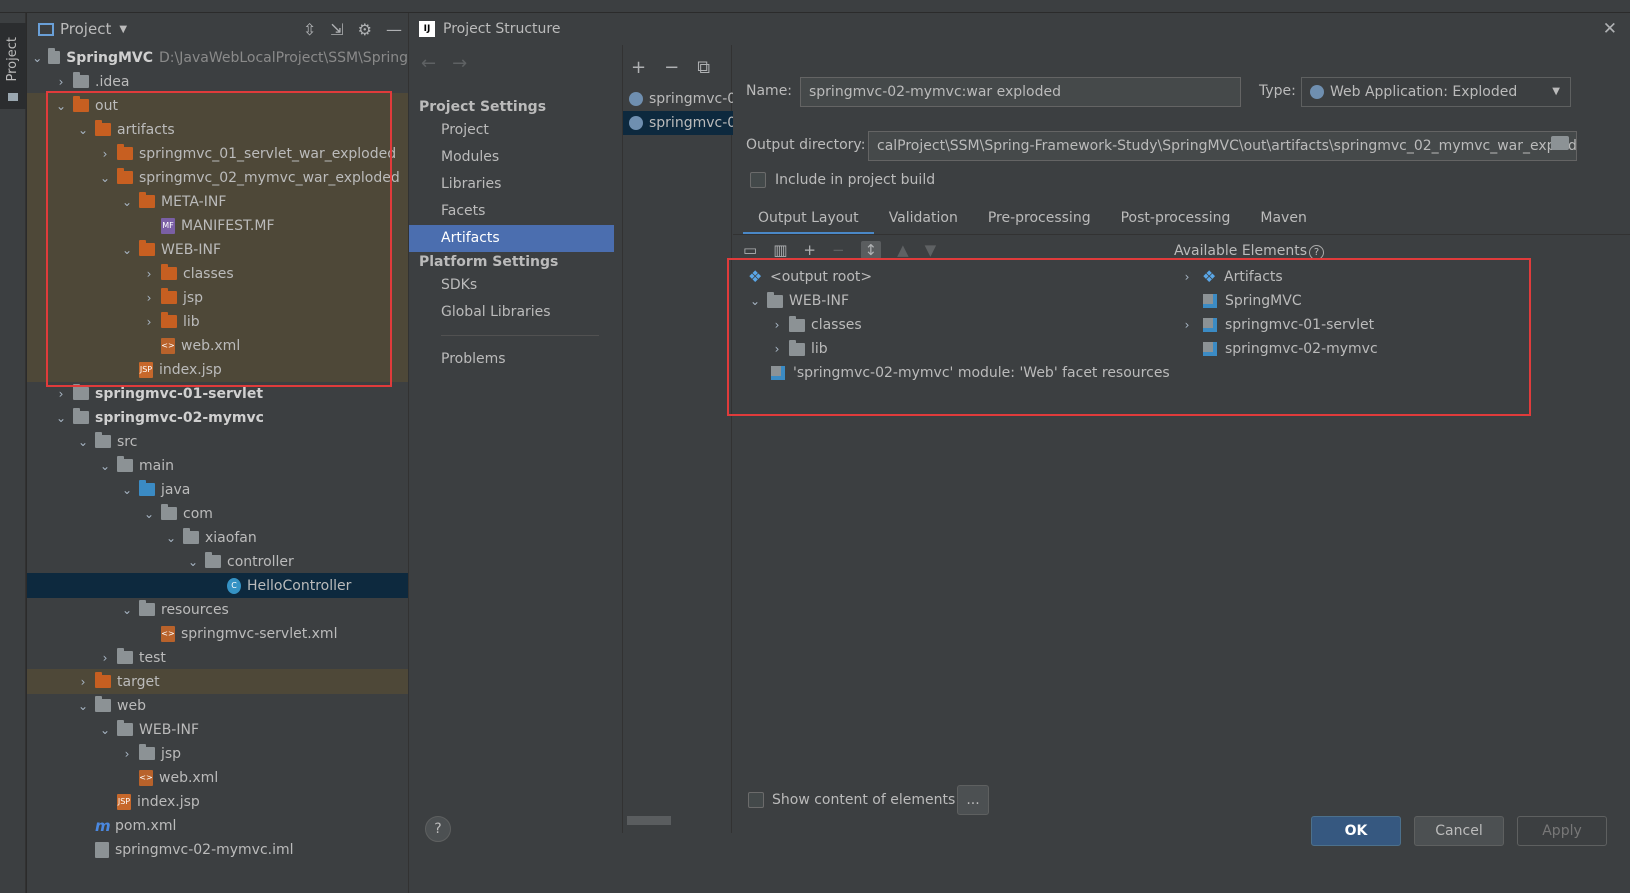 Image resolution: width=1630 pixels, height=893 pixels. Describe the element at coordinates (217, 441) in the screenshot. I see `tree-row: ⌄ src` at that location.